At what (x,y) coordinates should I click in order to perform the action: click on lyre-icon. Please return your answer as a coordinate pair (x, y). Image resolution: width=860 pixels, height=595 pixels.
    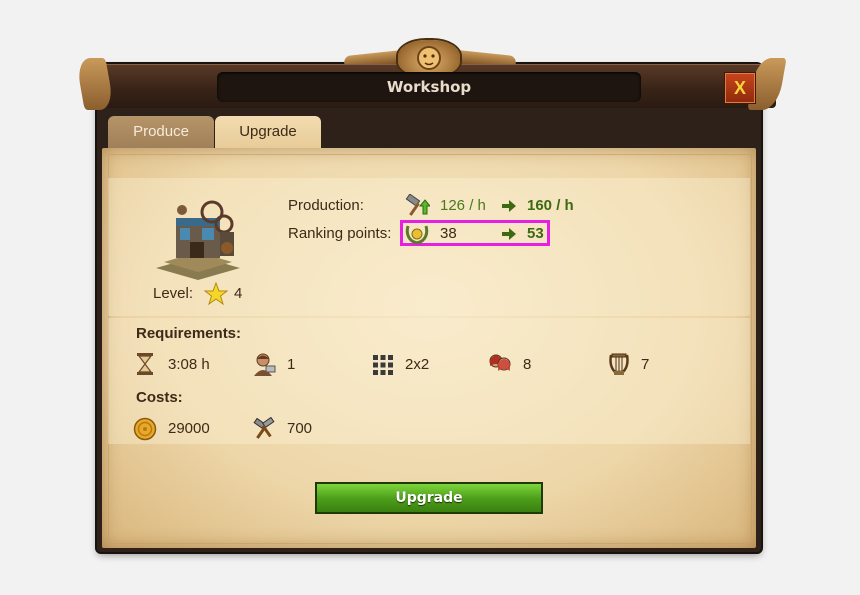
    Looking at the image, I should click on (619, 366).